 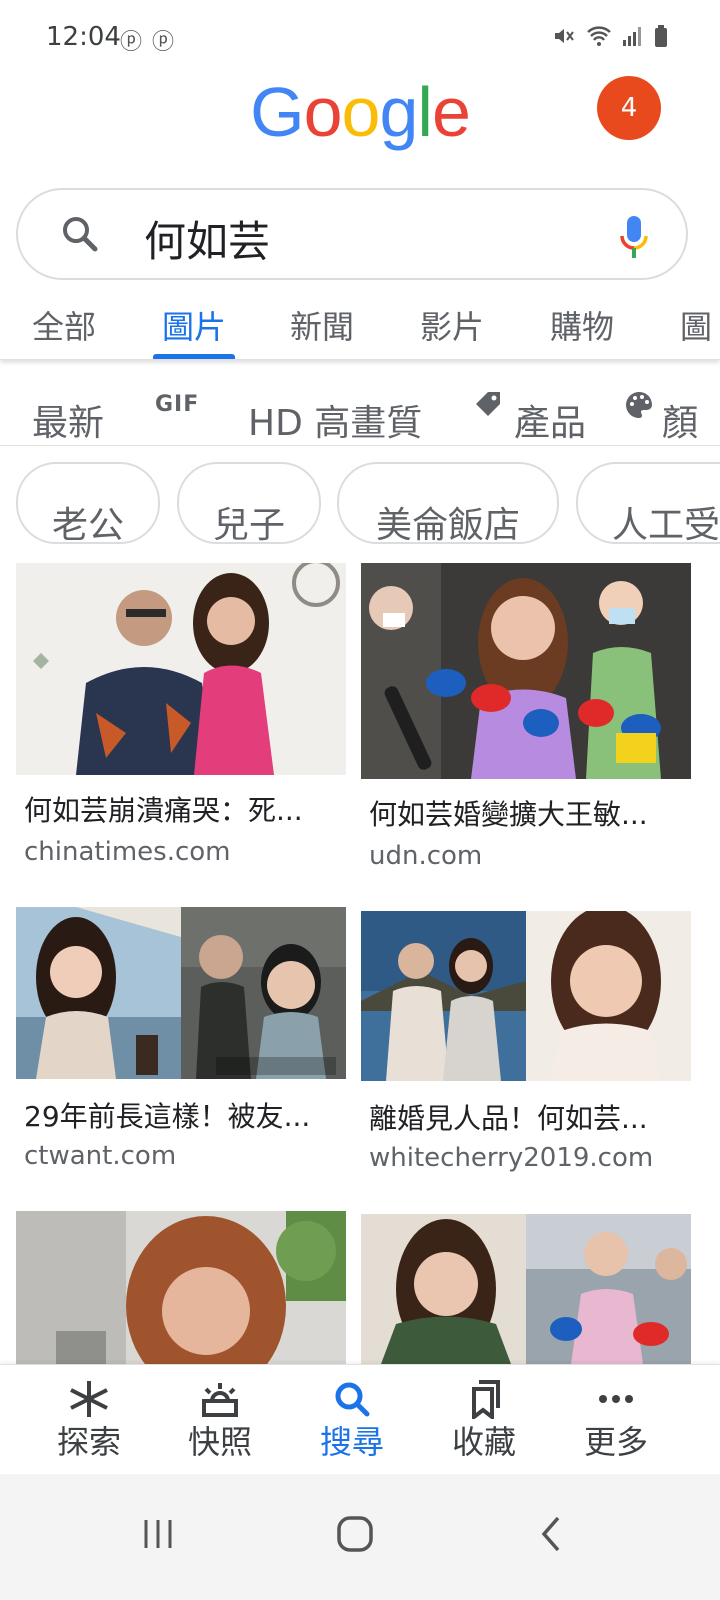 I want to click on chip-husband: 老公, so click(x=88, y=503).